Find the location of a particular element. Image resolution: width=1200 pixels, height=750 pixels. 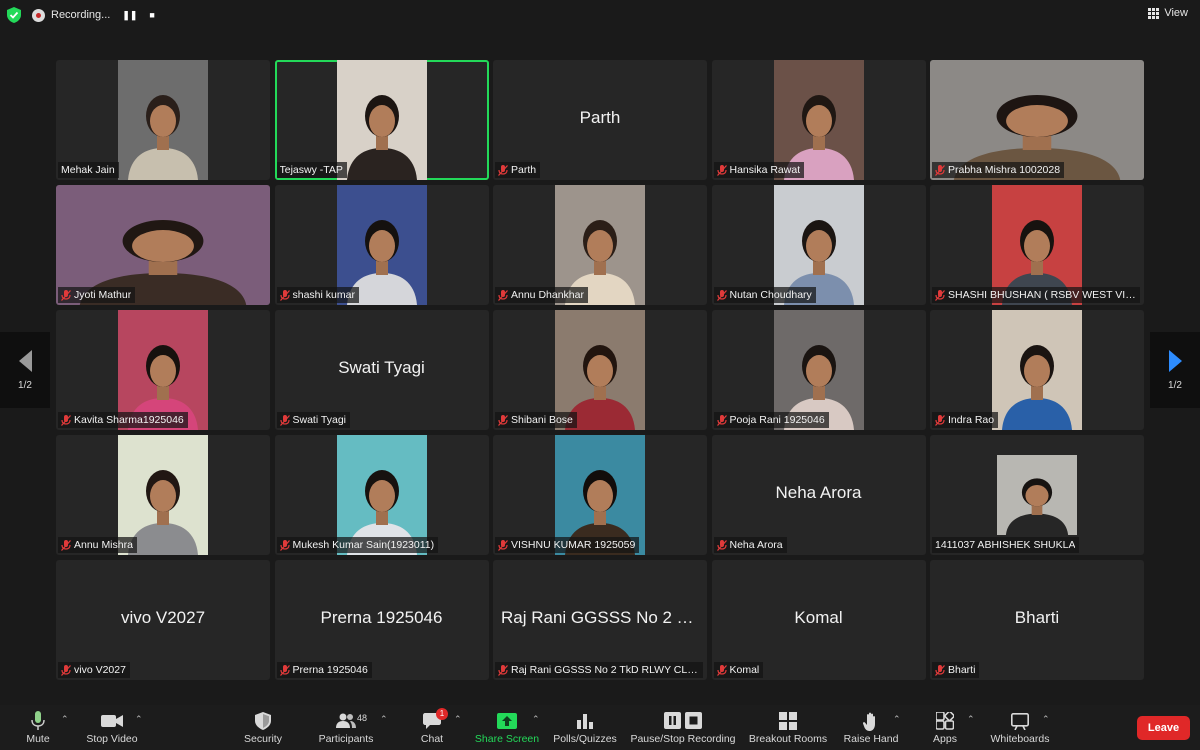

apps-options-caret-icon: ⌃ is located at coordinates (971, 719).